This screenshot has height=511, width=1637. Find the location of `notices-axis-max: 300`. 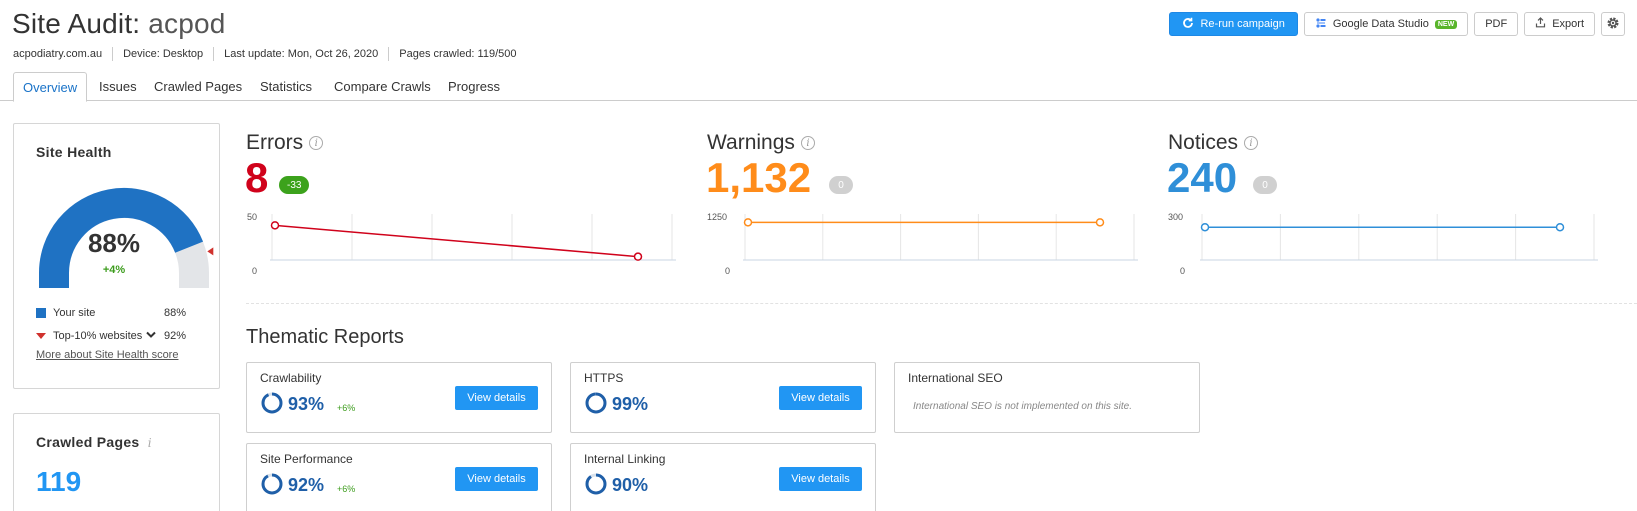

notices-axis-max: 300 is located at coordinates (1176, 217).